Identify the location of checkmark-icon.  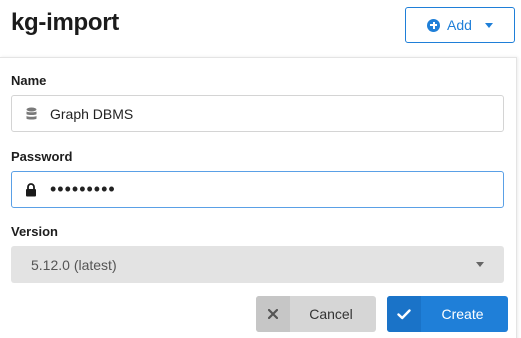
(404, 314).